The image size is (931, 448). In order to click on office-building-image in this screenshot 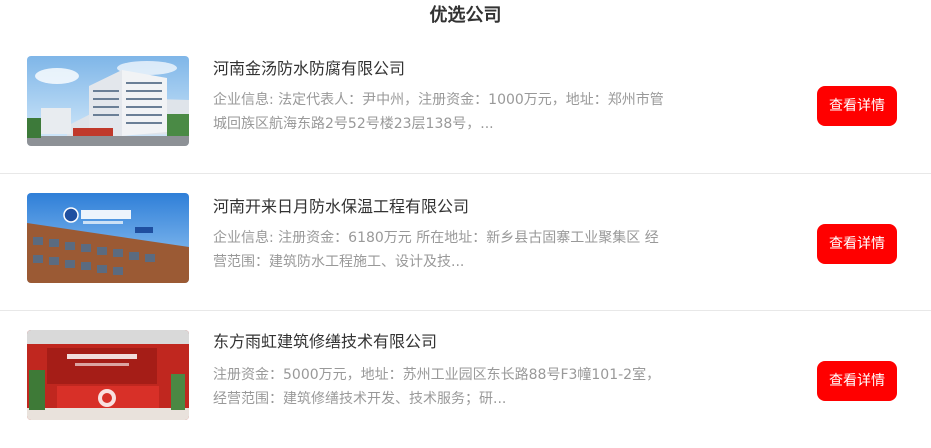, I will do `click(108, 238)`.